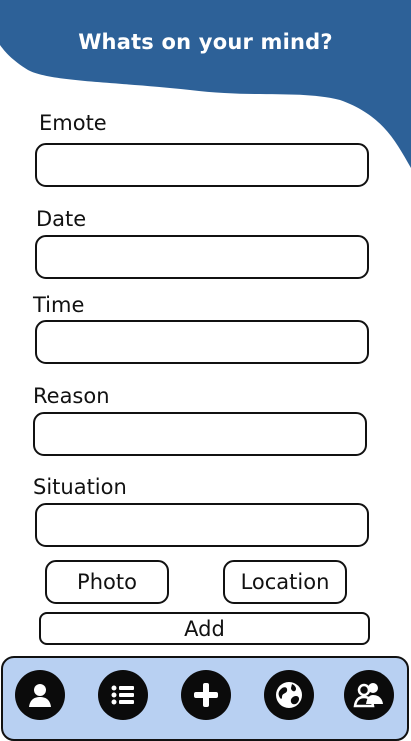 The image size is (411, 741). What do you see at coordinates (285, 582) in the screenshot?
I see `location-button: Location` at bounding box center [285, 582].